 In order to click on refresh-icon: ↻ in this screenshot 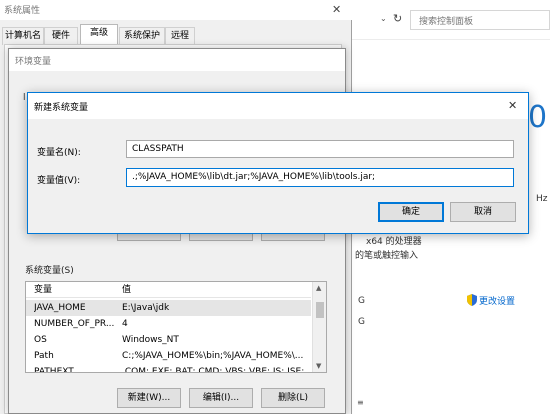, I will do `click(397, 18)`.